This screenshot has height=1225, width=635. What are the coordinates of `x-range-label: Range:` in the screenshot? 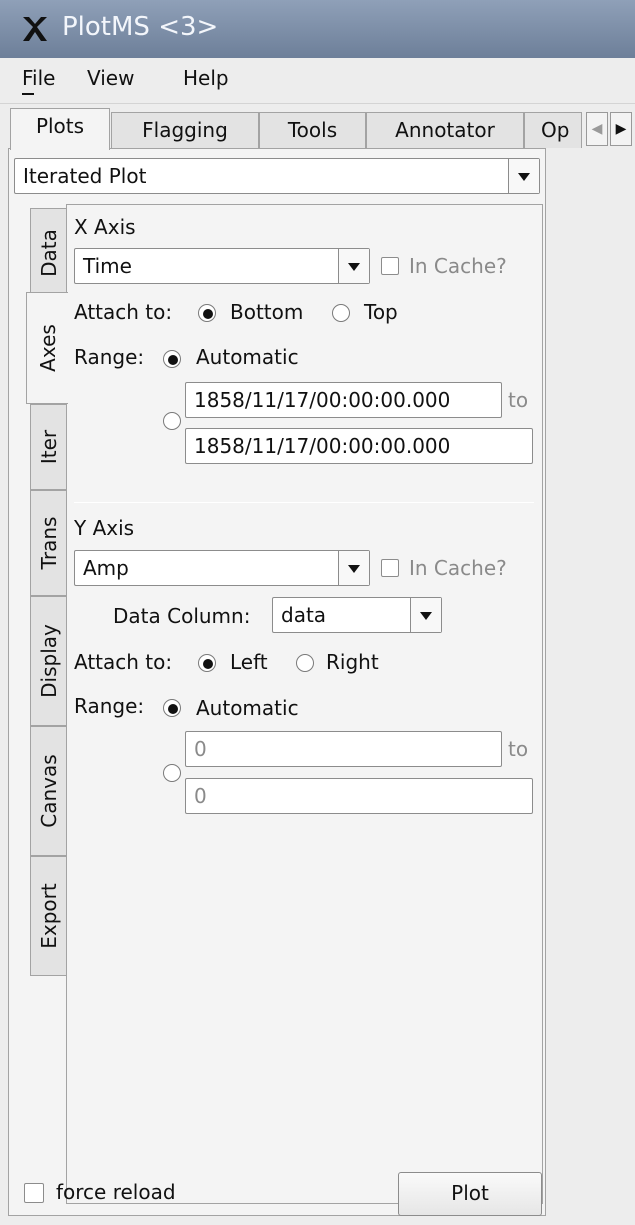 It's located at (109, 357).